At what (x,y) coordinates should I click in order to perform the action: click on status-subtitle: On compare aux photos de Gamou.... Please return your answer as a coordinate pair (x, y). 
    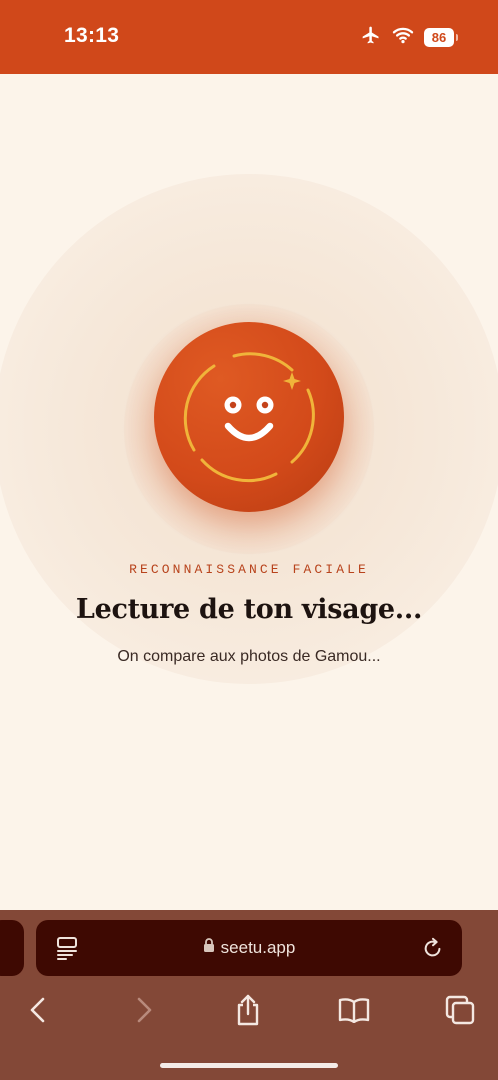
    Looking at the image, I should click on (249, 656).